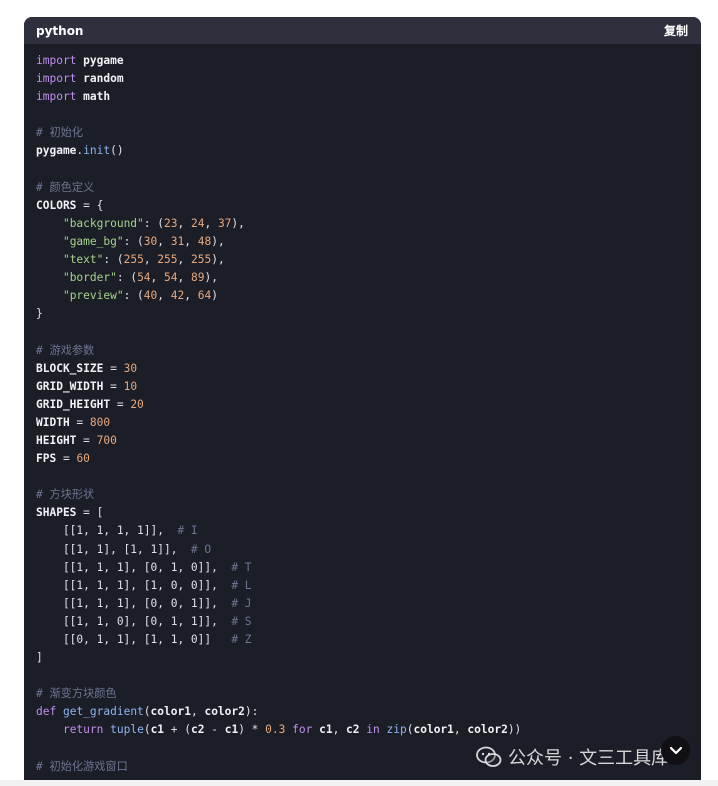 Image resolution: width=718 pixels, height=786 pixels. I want to click on code-token: def, so click(46, 712).